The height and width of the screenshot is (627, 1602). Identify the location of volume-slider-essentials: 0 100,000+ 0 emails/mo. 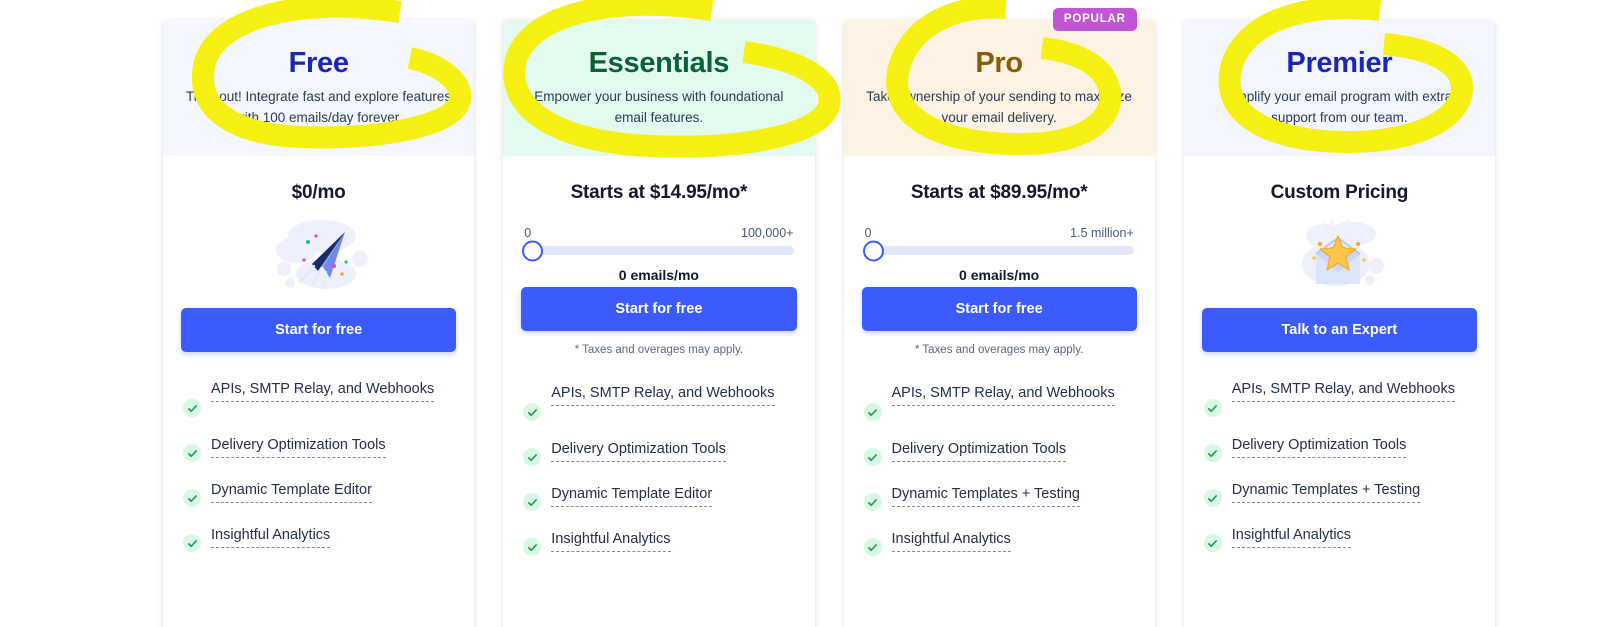
(658, 247).